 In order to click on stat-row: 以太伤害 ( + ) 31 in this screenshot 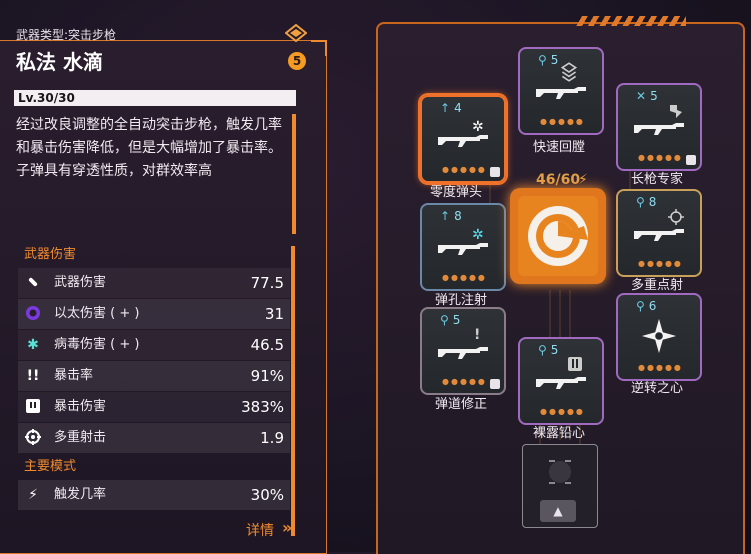, I will do `click(154, 314)`.